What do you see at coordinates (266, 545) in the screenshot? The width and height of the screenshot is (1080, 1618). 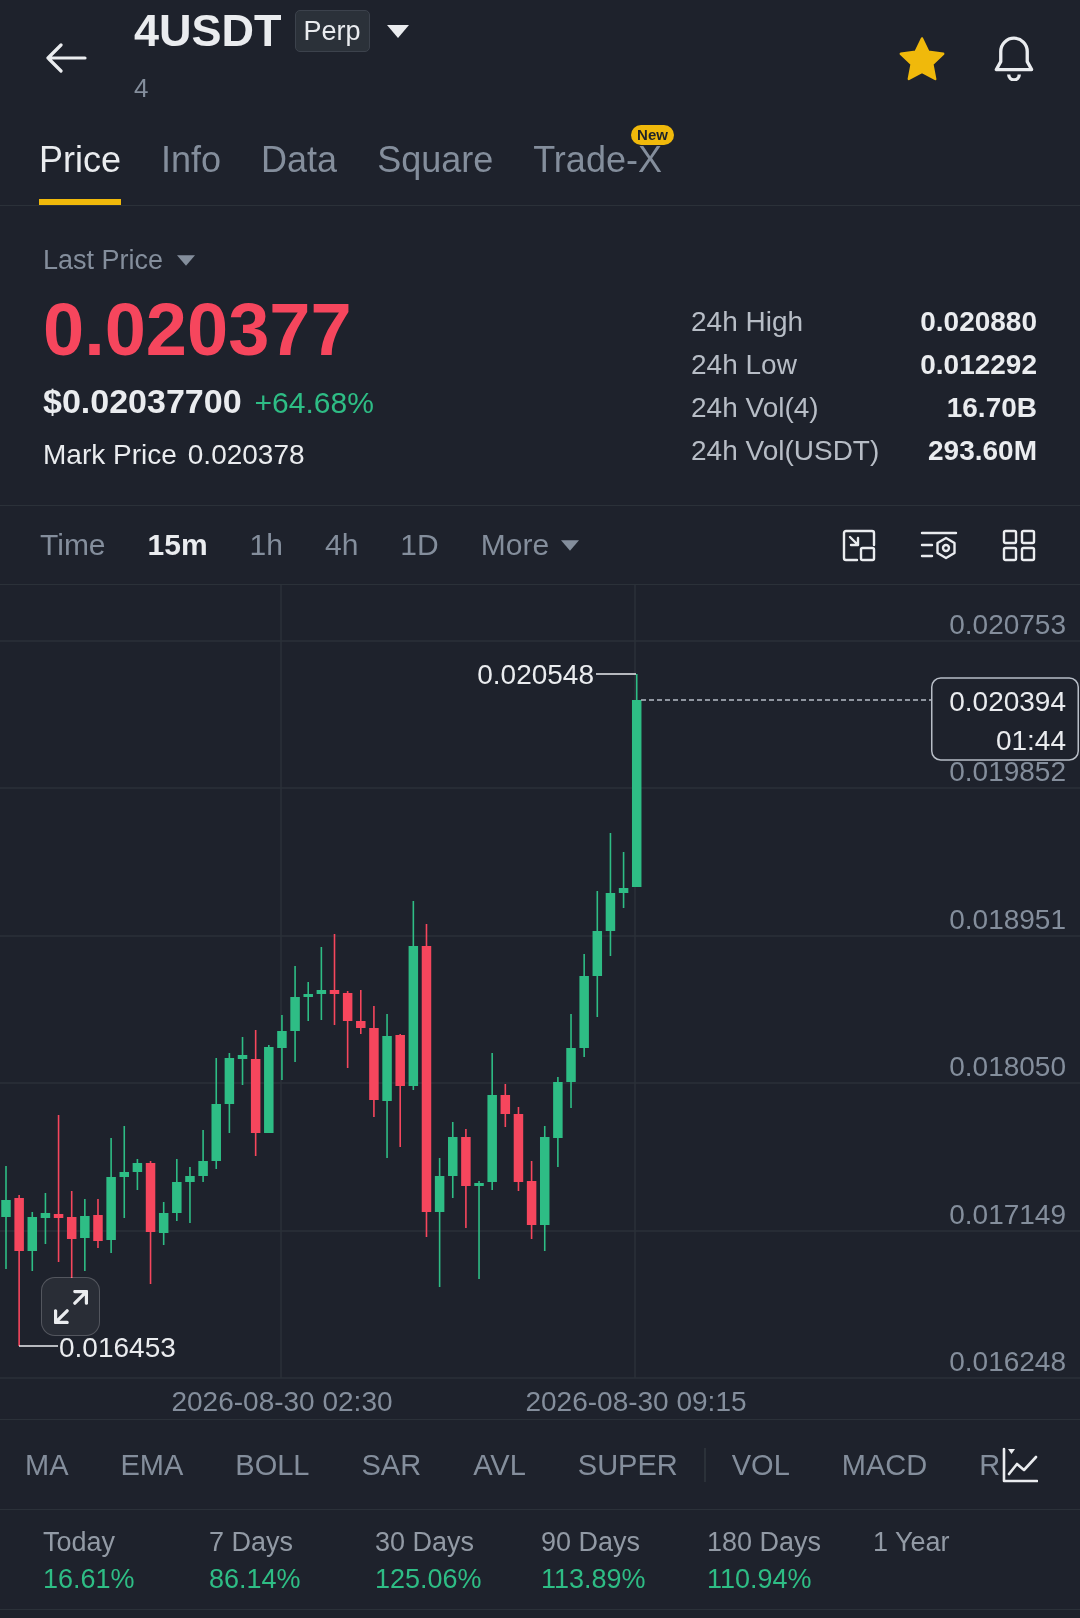 I see `interval-tab: 1h` at bounding box center [266, 545].